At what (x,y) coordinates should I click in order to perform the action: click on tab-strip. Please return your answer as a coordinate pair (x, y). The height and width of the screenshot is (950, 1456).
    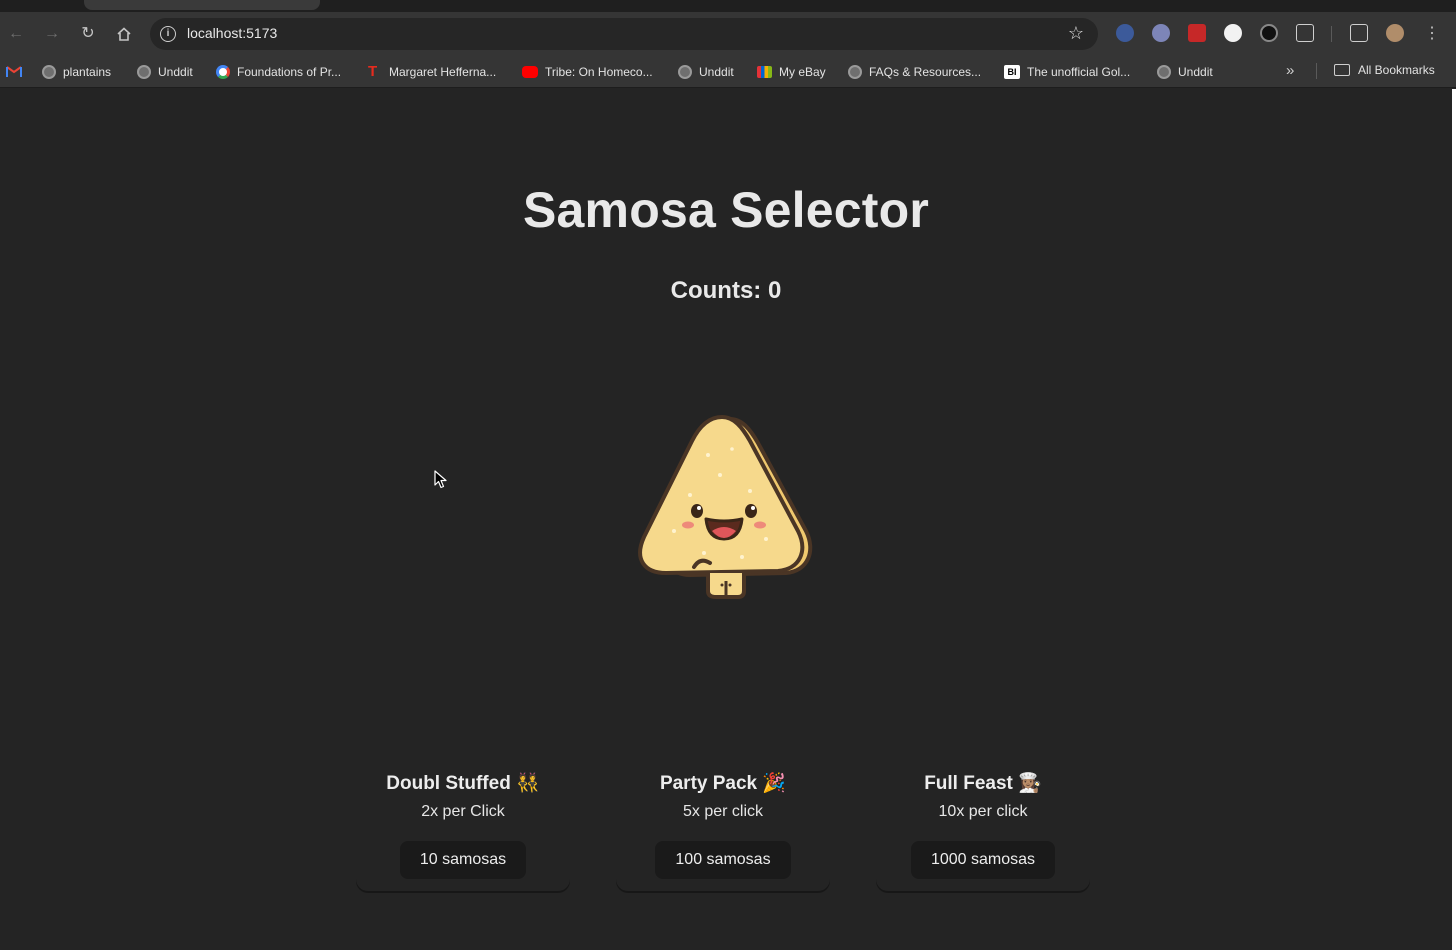
    Looking at the image, I should click on (728, 6).